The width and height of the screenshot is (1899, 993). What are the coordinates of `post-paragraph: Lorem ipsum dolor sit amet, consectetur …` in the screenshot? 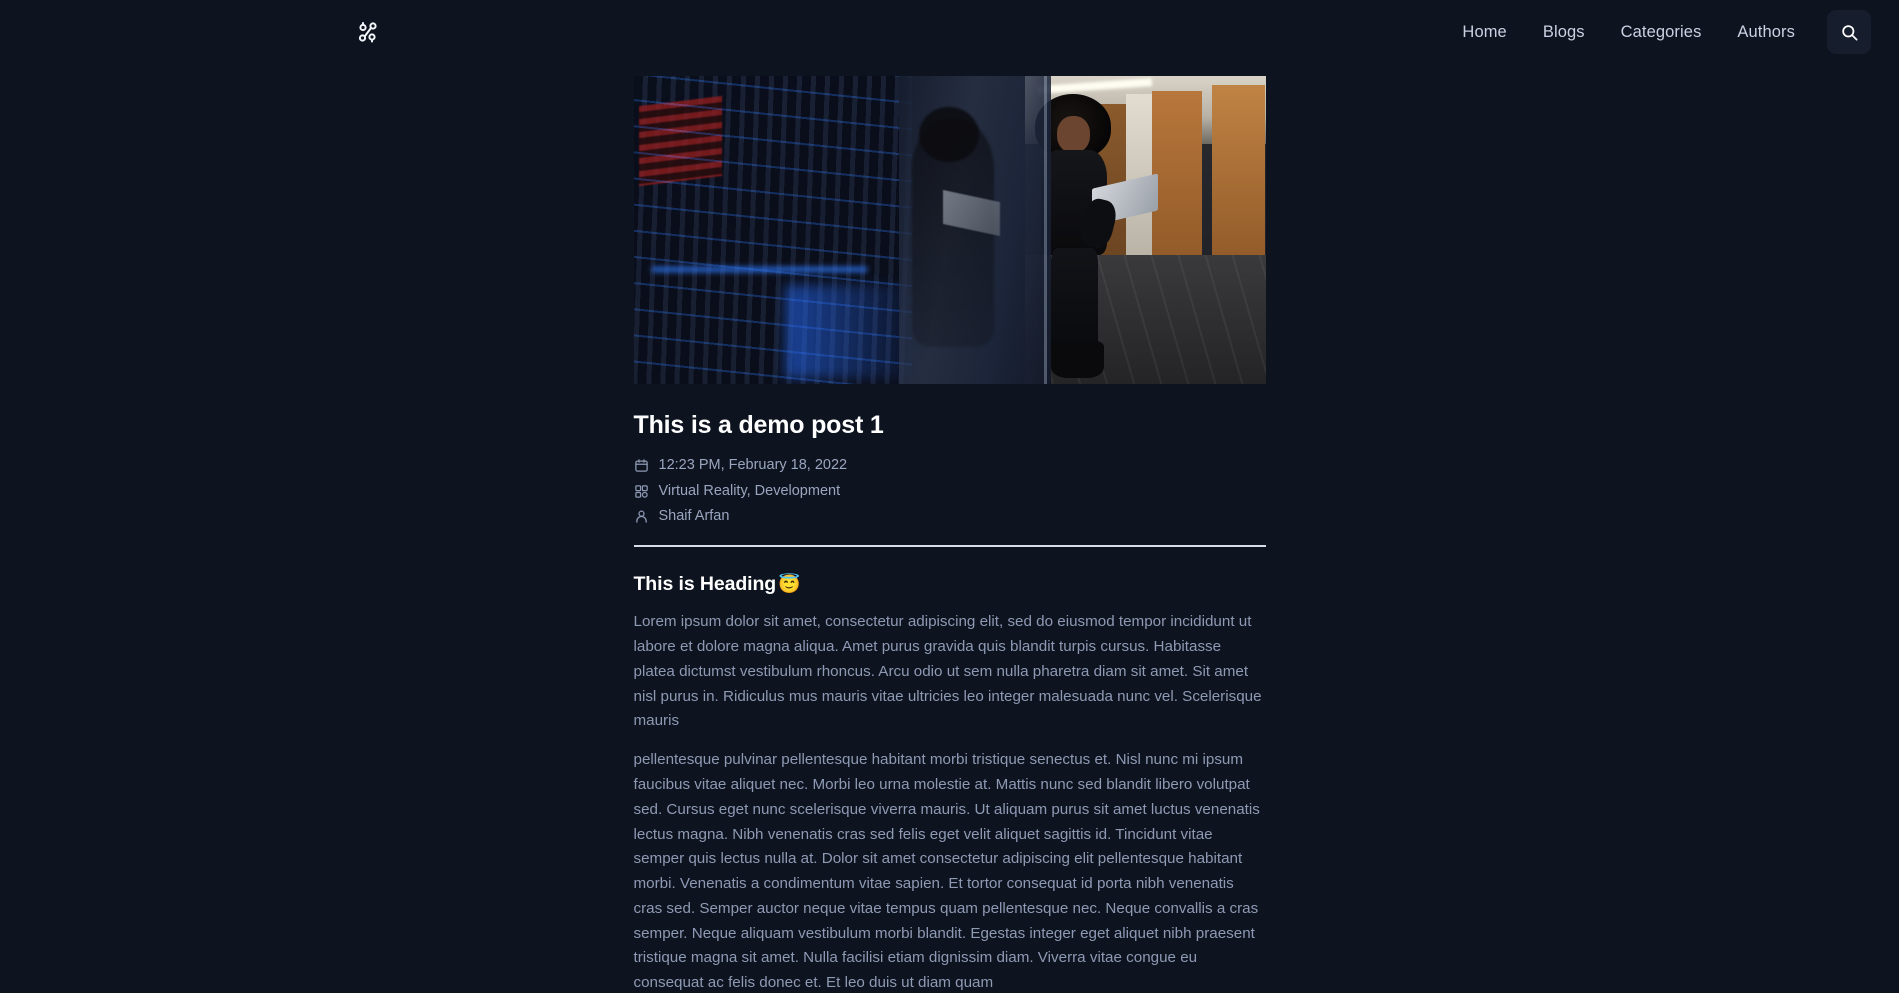 It's located at (947, 671).